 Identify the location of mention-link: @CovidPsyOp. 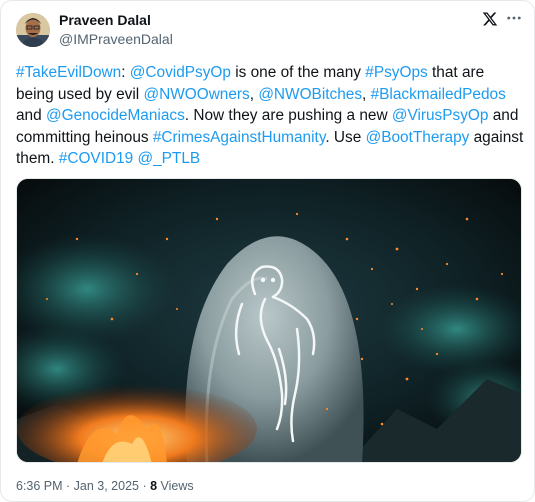
(180, 72).